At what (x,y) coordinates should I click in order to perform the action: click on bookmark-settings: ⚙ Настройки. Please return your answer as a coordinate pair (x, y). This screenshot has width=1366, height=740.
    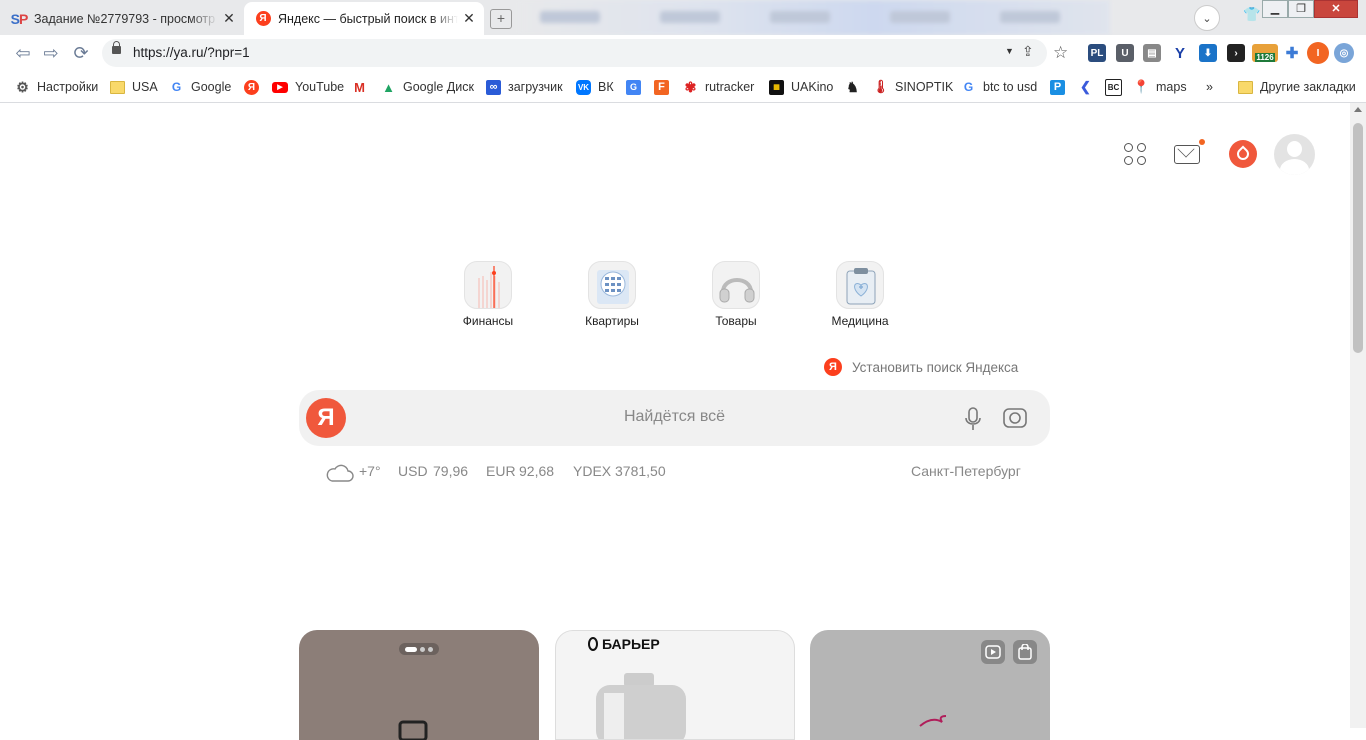
    Looking at the image, I should click on (56, 87).